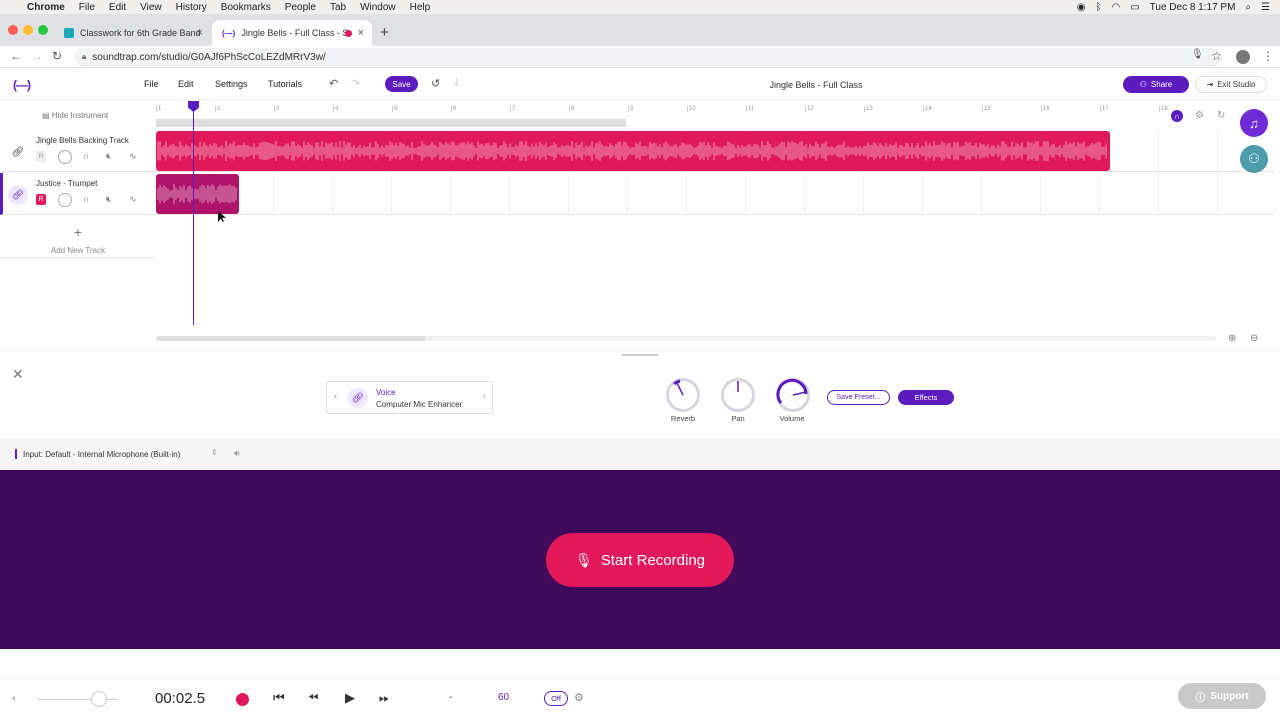 Image resolution: width=1280 pixels, height=720 pixels. What do you see at coordinates (46, 7) in the screenshot?
I see `mac-menu-app: Chrome` at bounding box center [46, 7].